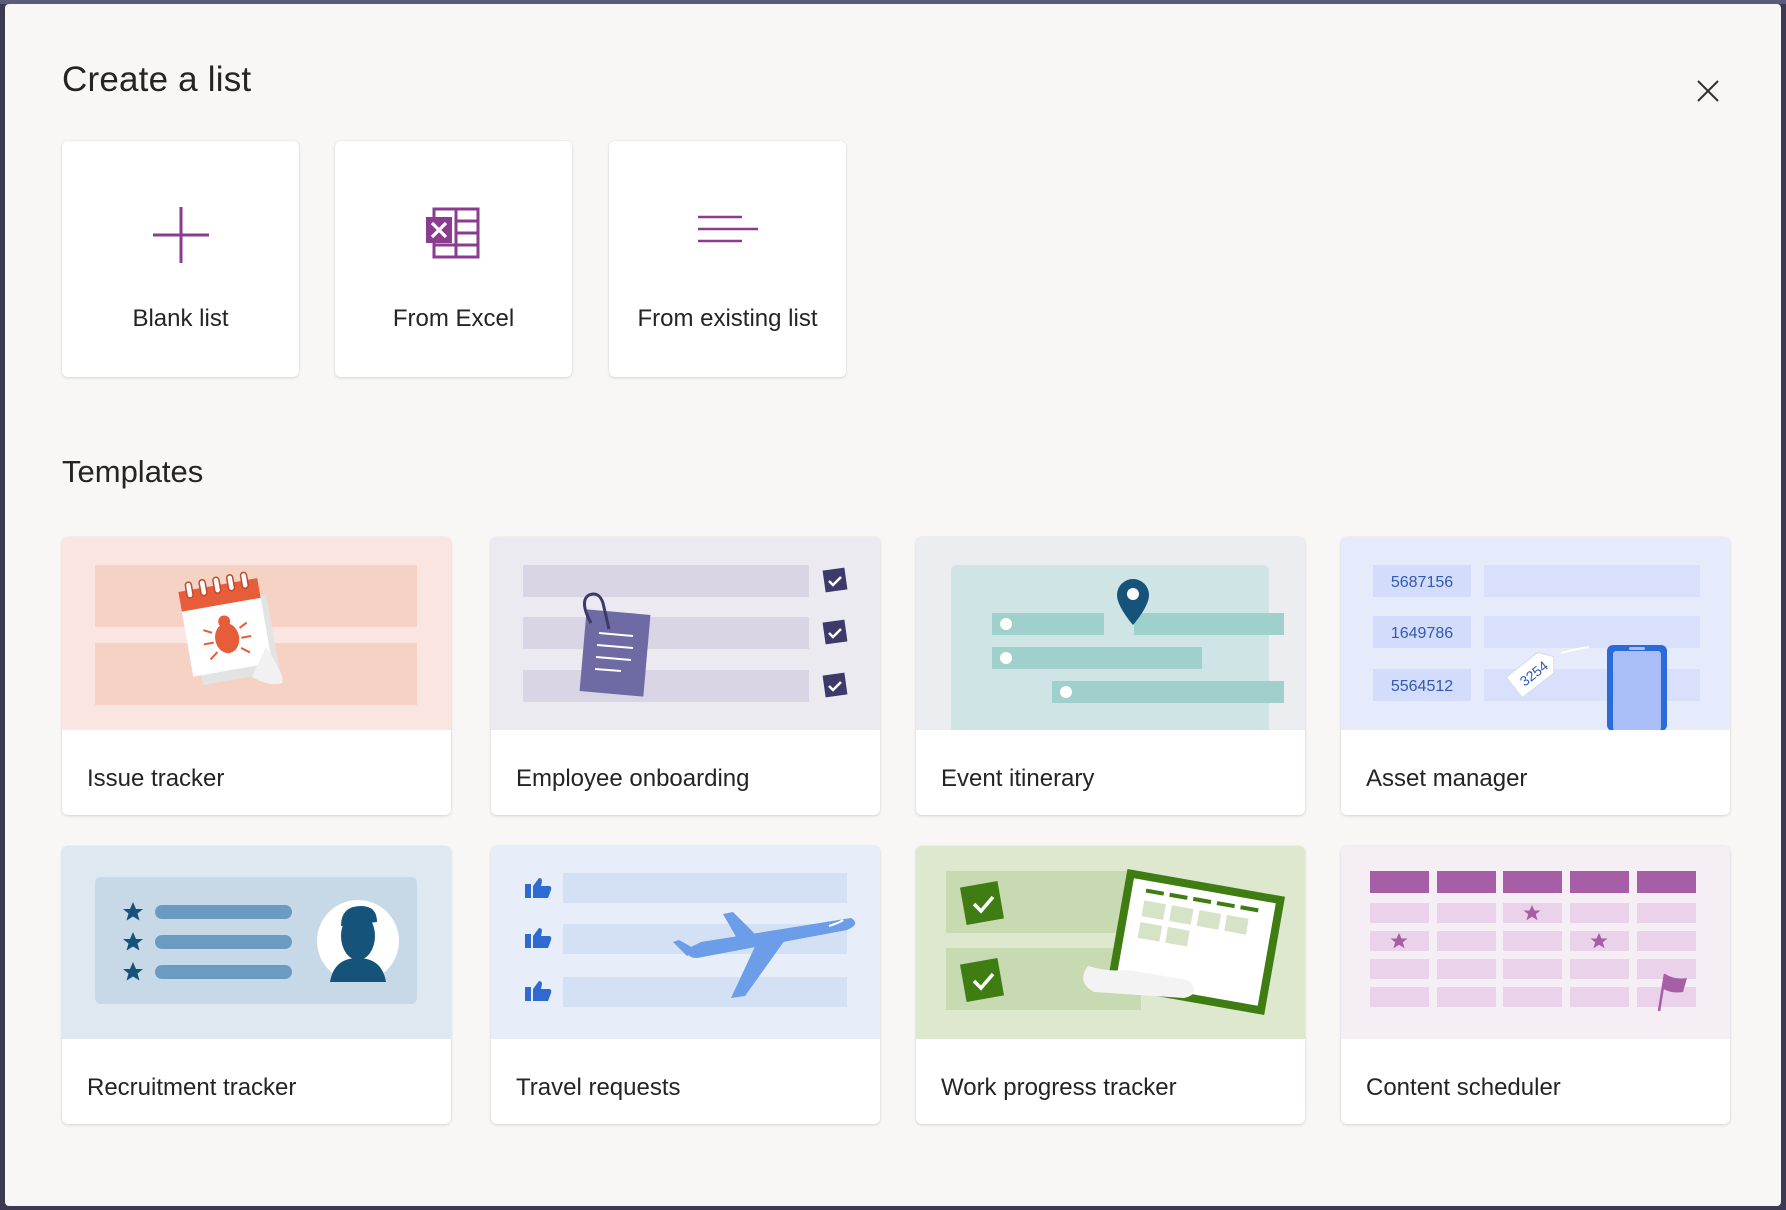  What do you see at coordinates (180, 318) in the screenshot?
I see `blank-list-label: Blank list` at bounding box center [180, 318].